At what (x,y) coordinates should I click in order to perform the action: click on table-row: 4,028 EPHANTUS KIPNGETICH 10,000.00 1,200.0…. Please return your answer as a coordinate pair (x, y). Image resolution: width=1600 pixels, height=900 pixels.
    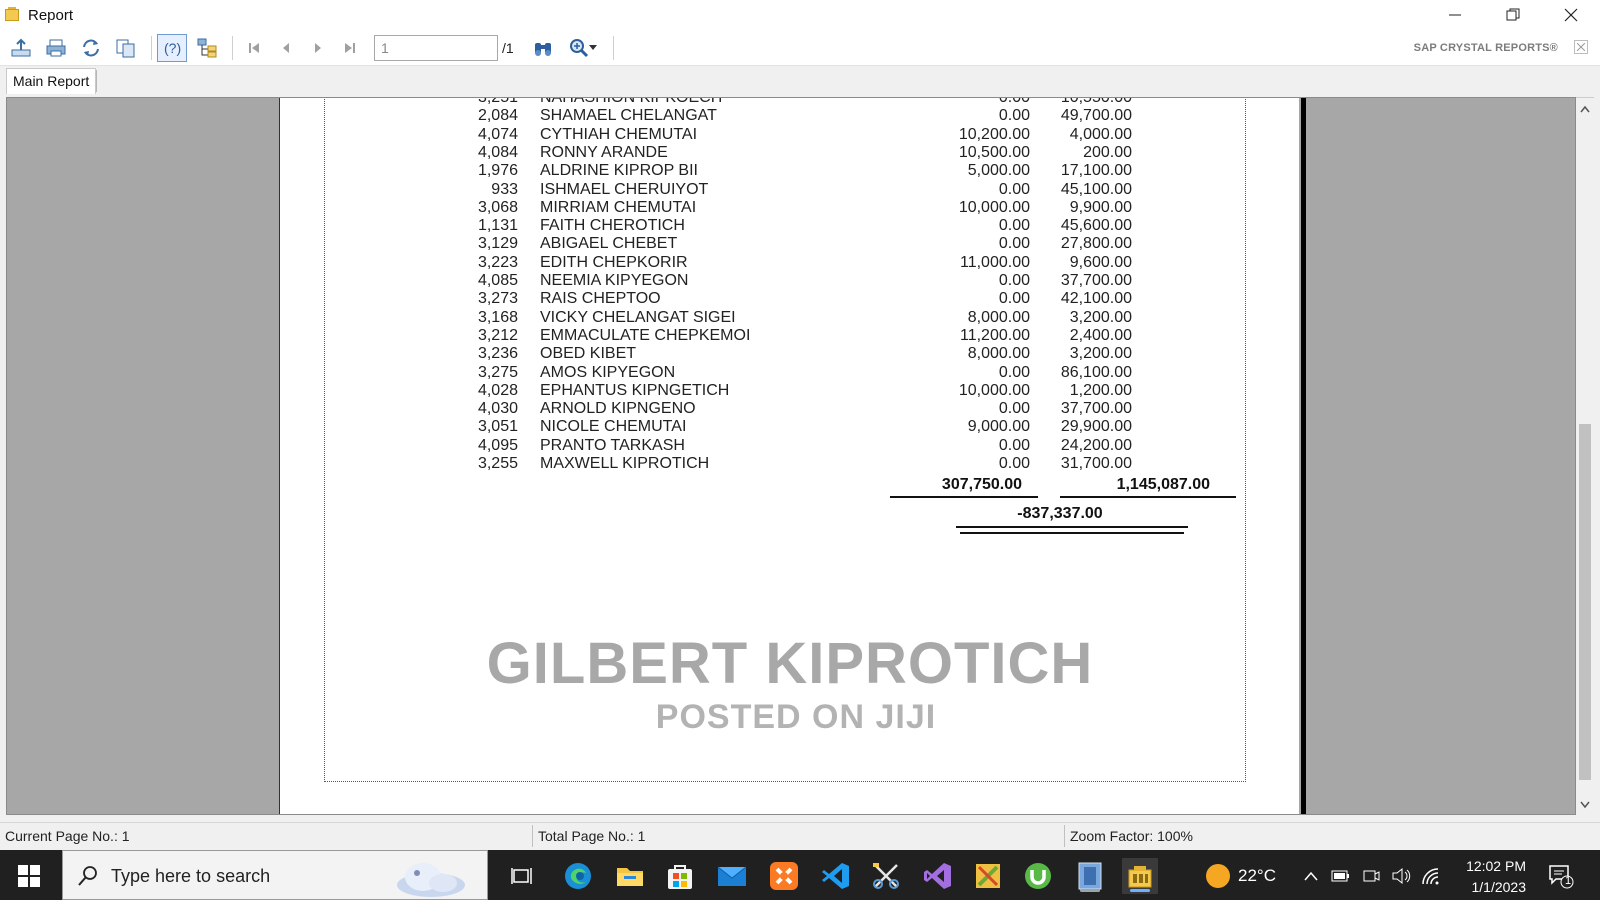
    Looking at the image, I should click on (790, 391).